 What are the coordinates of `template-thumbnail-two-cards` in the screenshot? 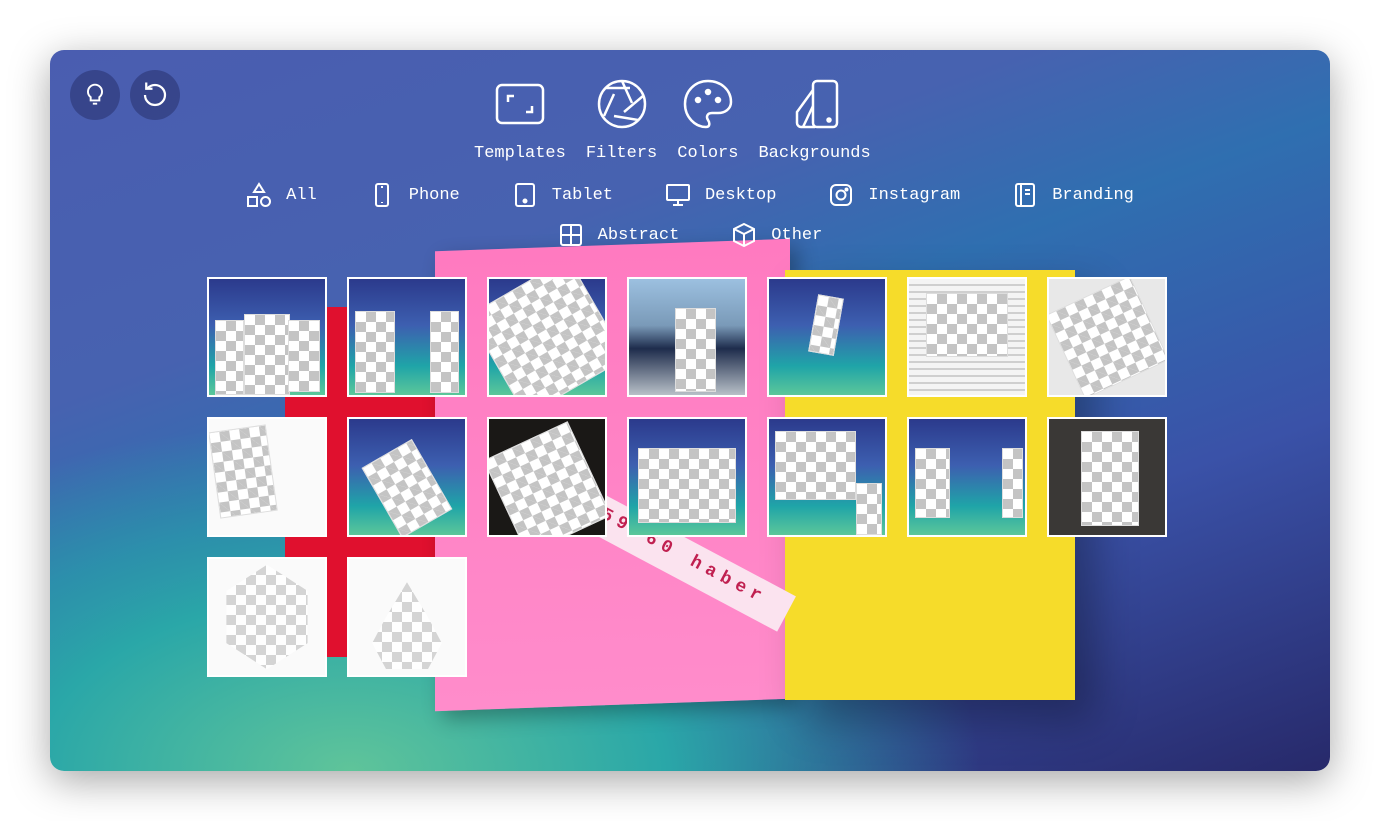 It's located at (407, 337).